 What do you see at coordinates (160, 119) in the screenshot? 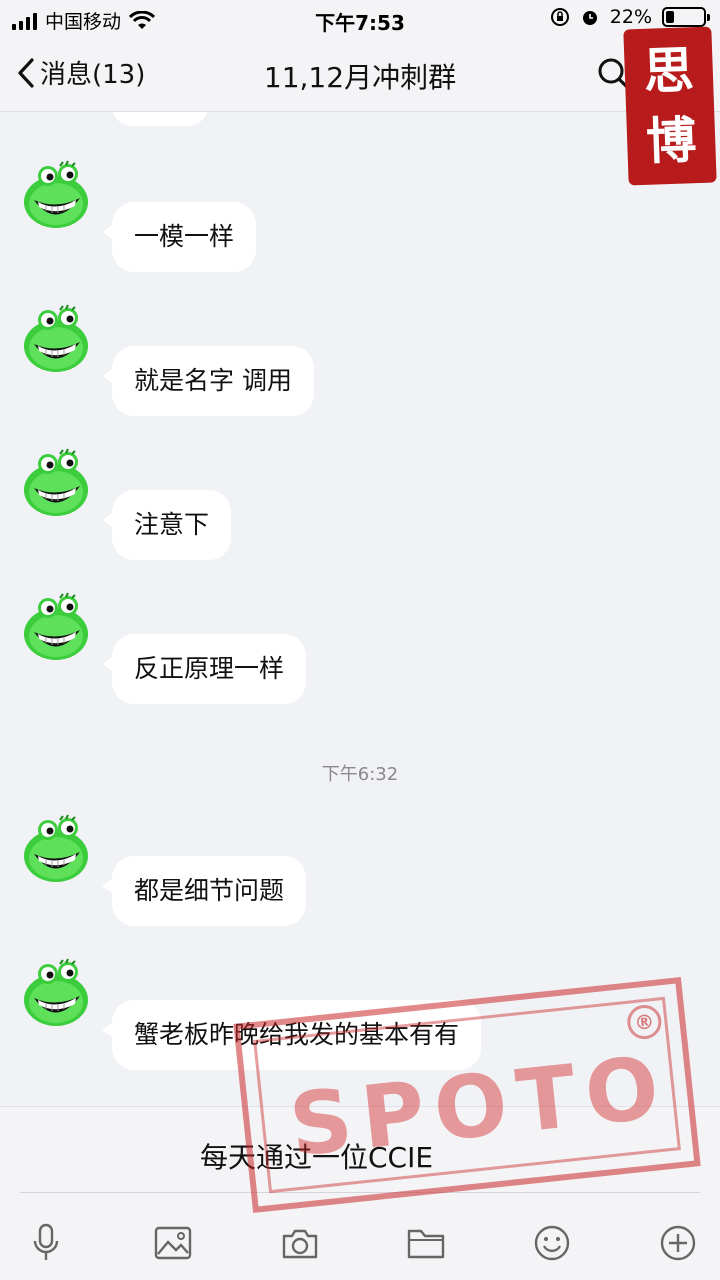
I see `message-bubble-partial` at bounding box center [160, 119].